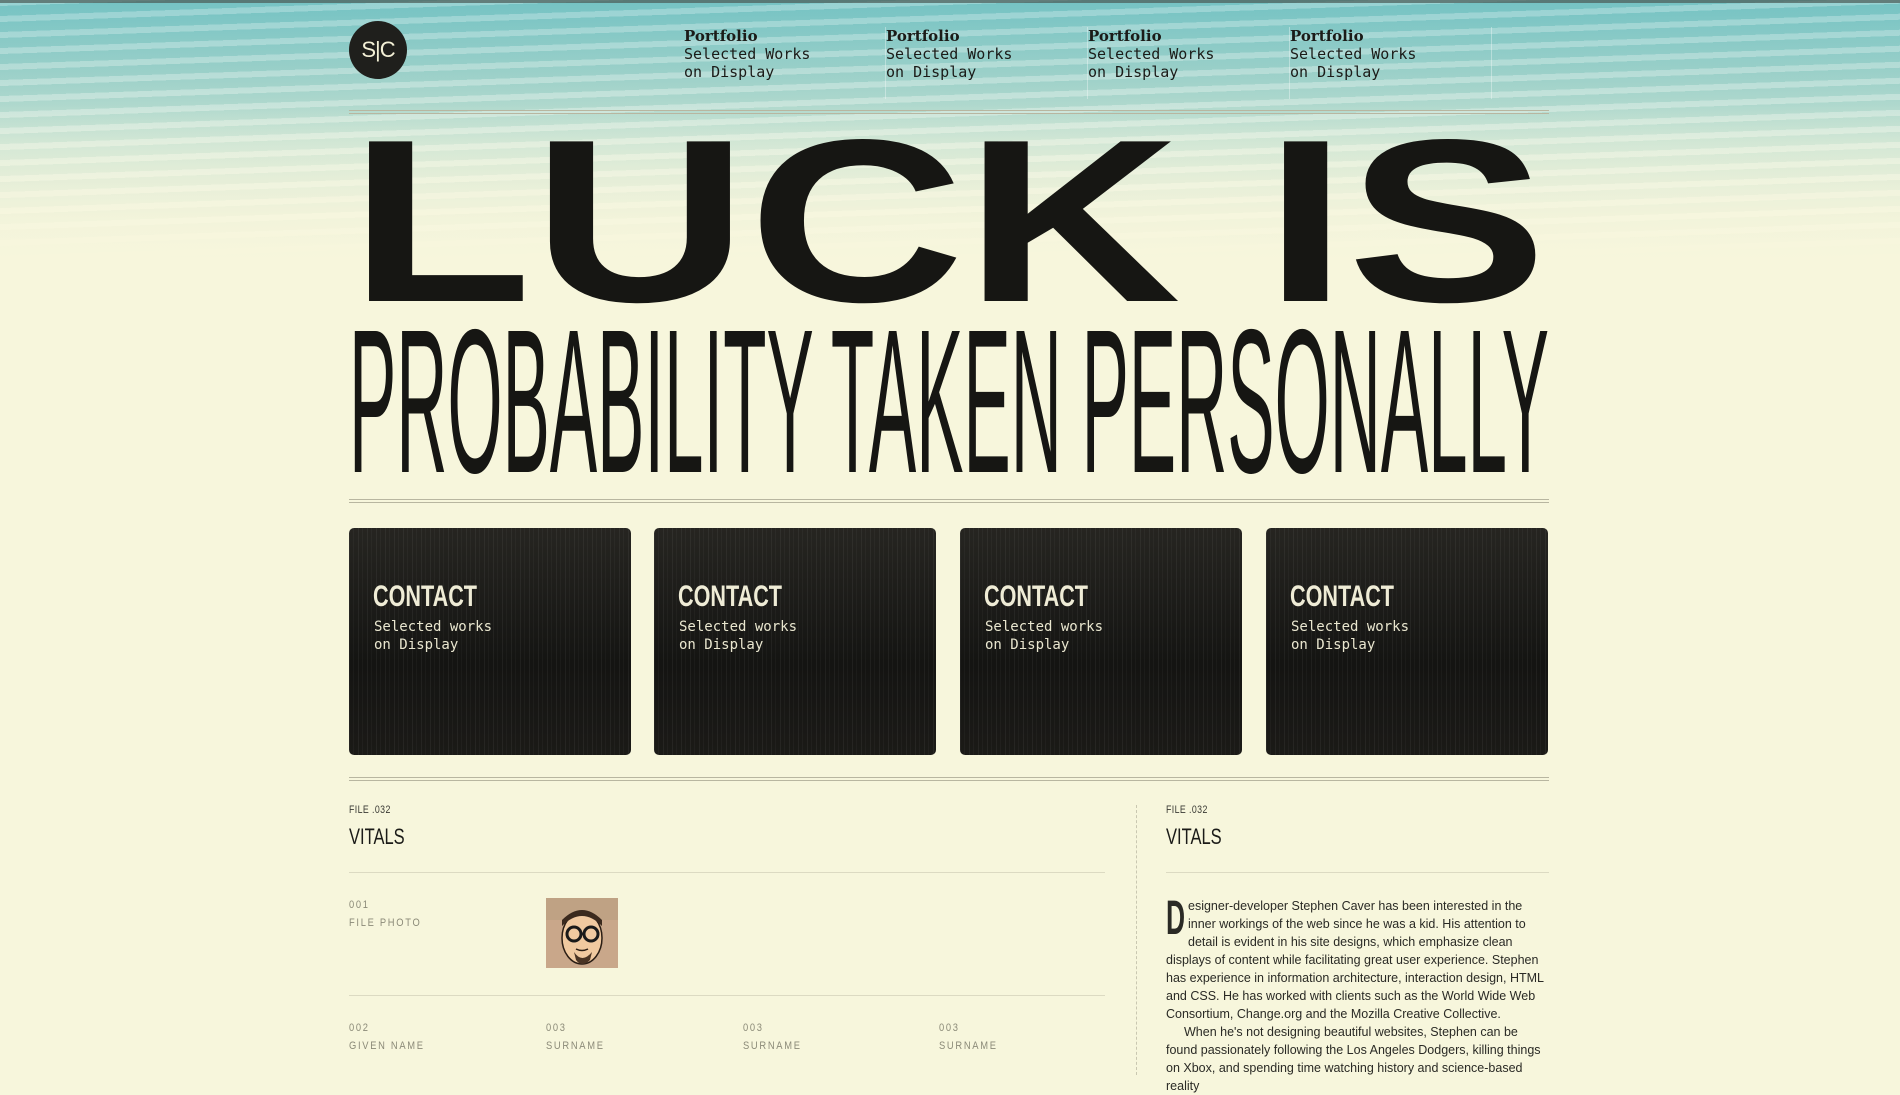 This screenshot has height=1095, width=1900. I want to click on hero-line1-text: LUCK IS, so click(948, 220).